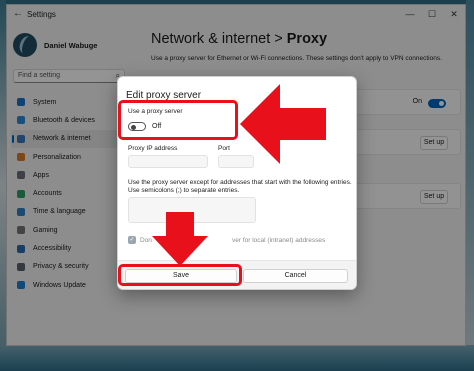 This screenshot has height=371, width=474. What do you see at coordinates (178, 120) in the screenshot?
I see `toggle-highlight-box` at bounding box center [178, 120].